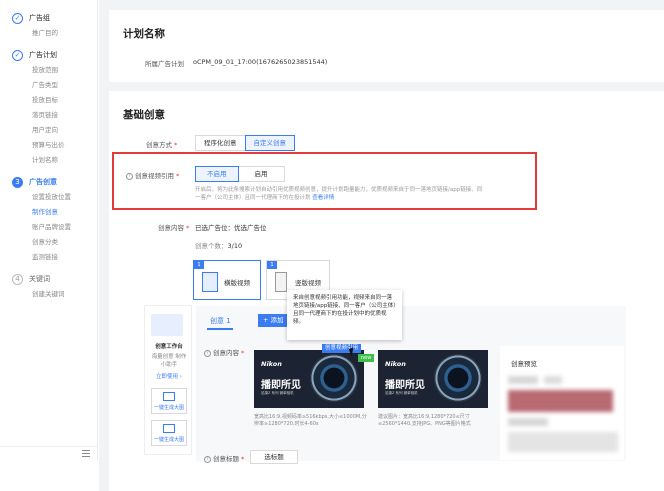 The height and width of the screenshot is (491, 664). Describe the element at coordinates (49, 453) in the screenshot. I see `sidebar-footer` at that location.